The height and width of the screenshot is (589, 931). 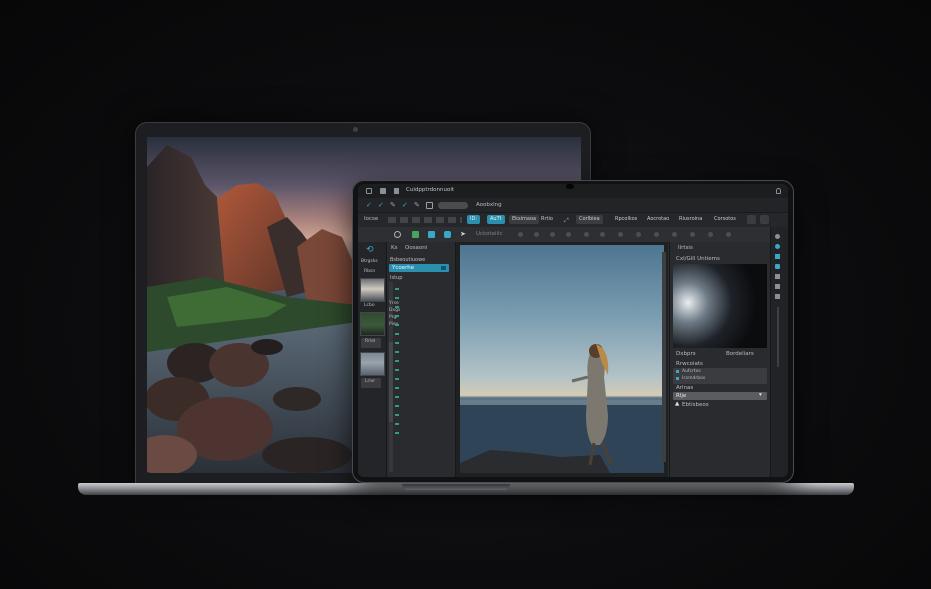 I want to click on expand-icon: ⤢, so click(x=567, y=220).